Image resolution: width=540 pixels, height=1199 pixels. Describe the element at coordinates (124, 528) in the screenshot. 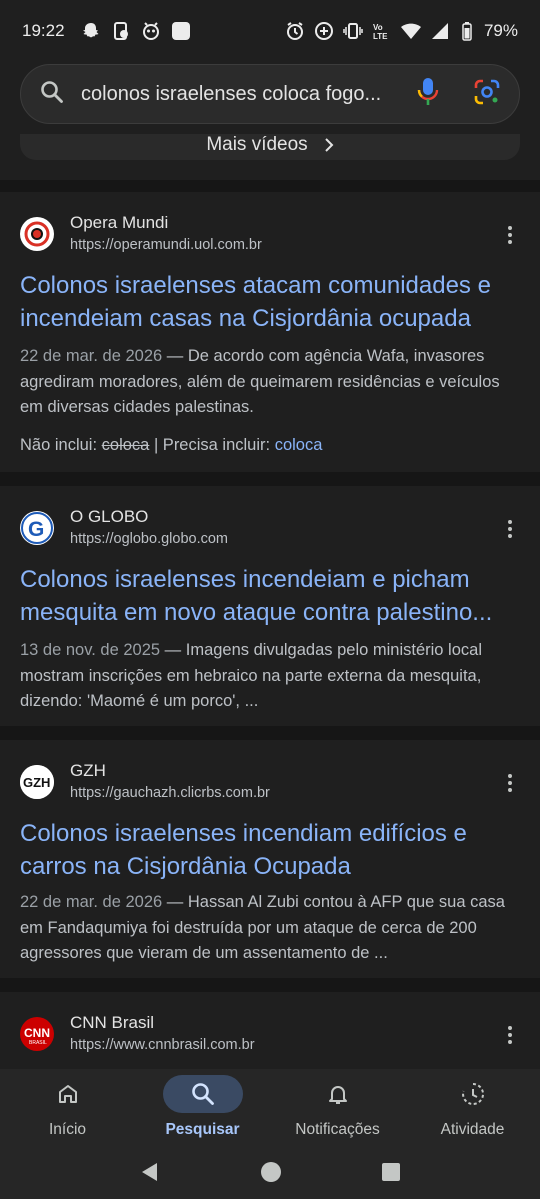

I see `result-source: G O GLOBO https://oglobo.globo.com` at that location.